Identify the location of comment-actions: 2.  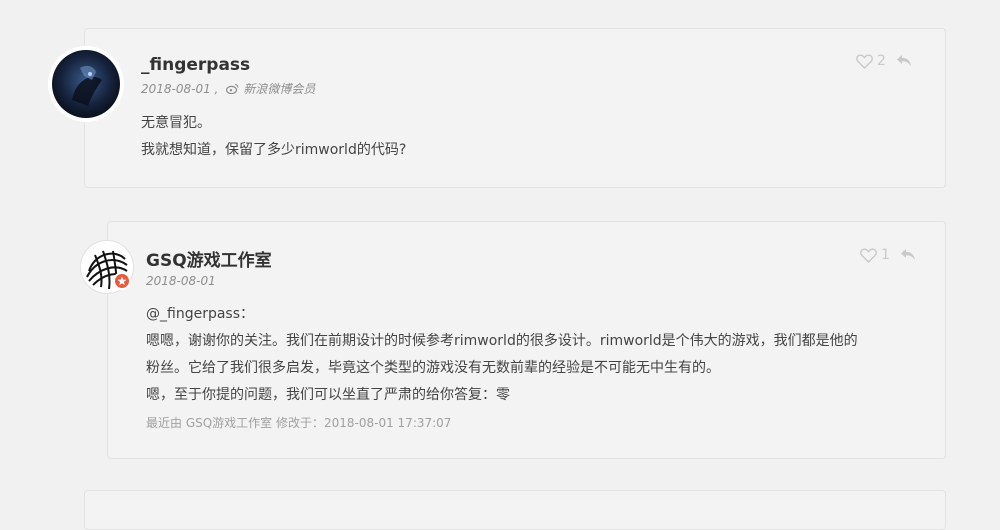
(884, 61).